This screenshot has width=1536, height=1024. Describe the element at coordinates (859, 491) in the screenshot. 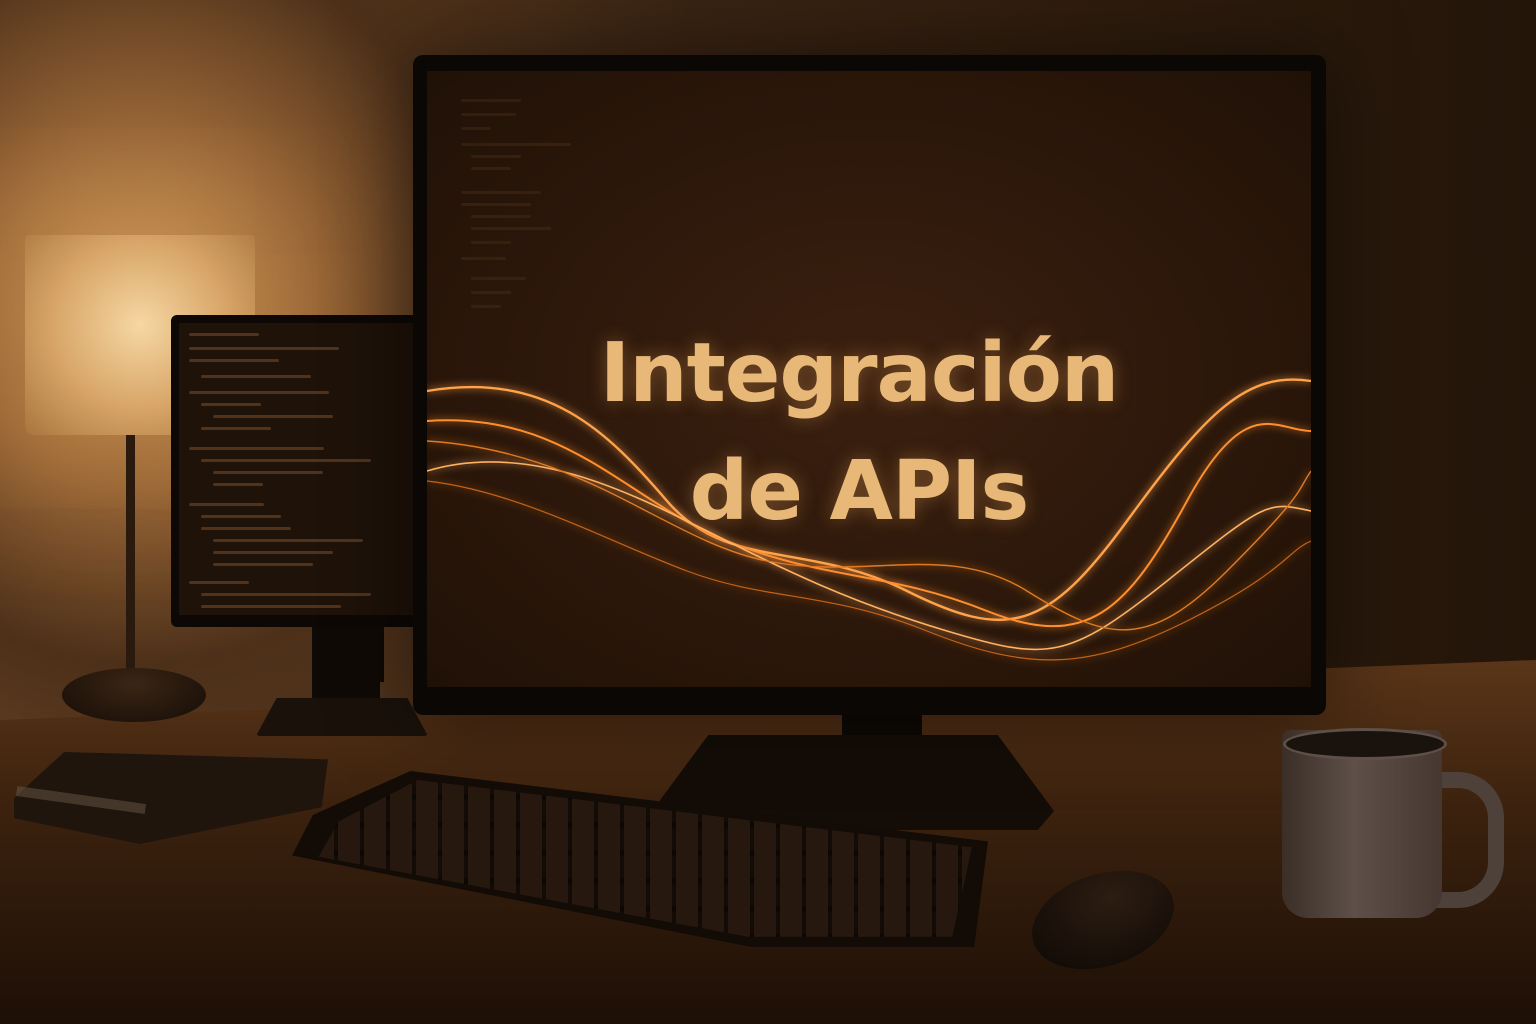

I see `headline-line-2: de APIs` at that location.